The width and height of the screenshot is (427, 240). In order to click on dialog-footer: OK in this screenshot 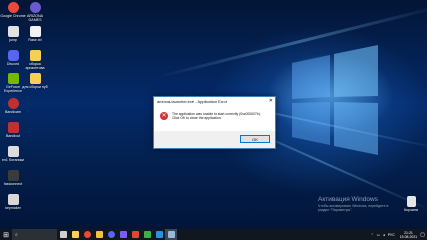, I will do `click(214, 139)`.